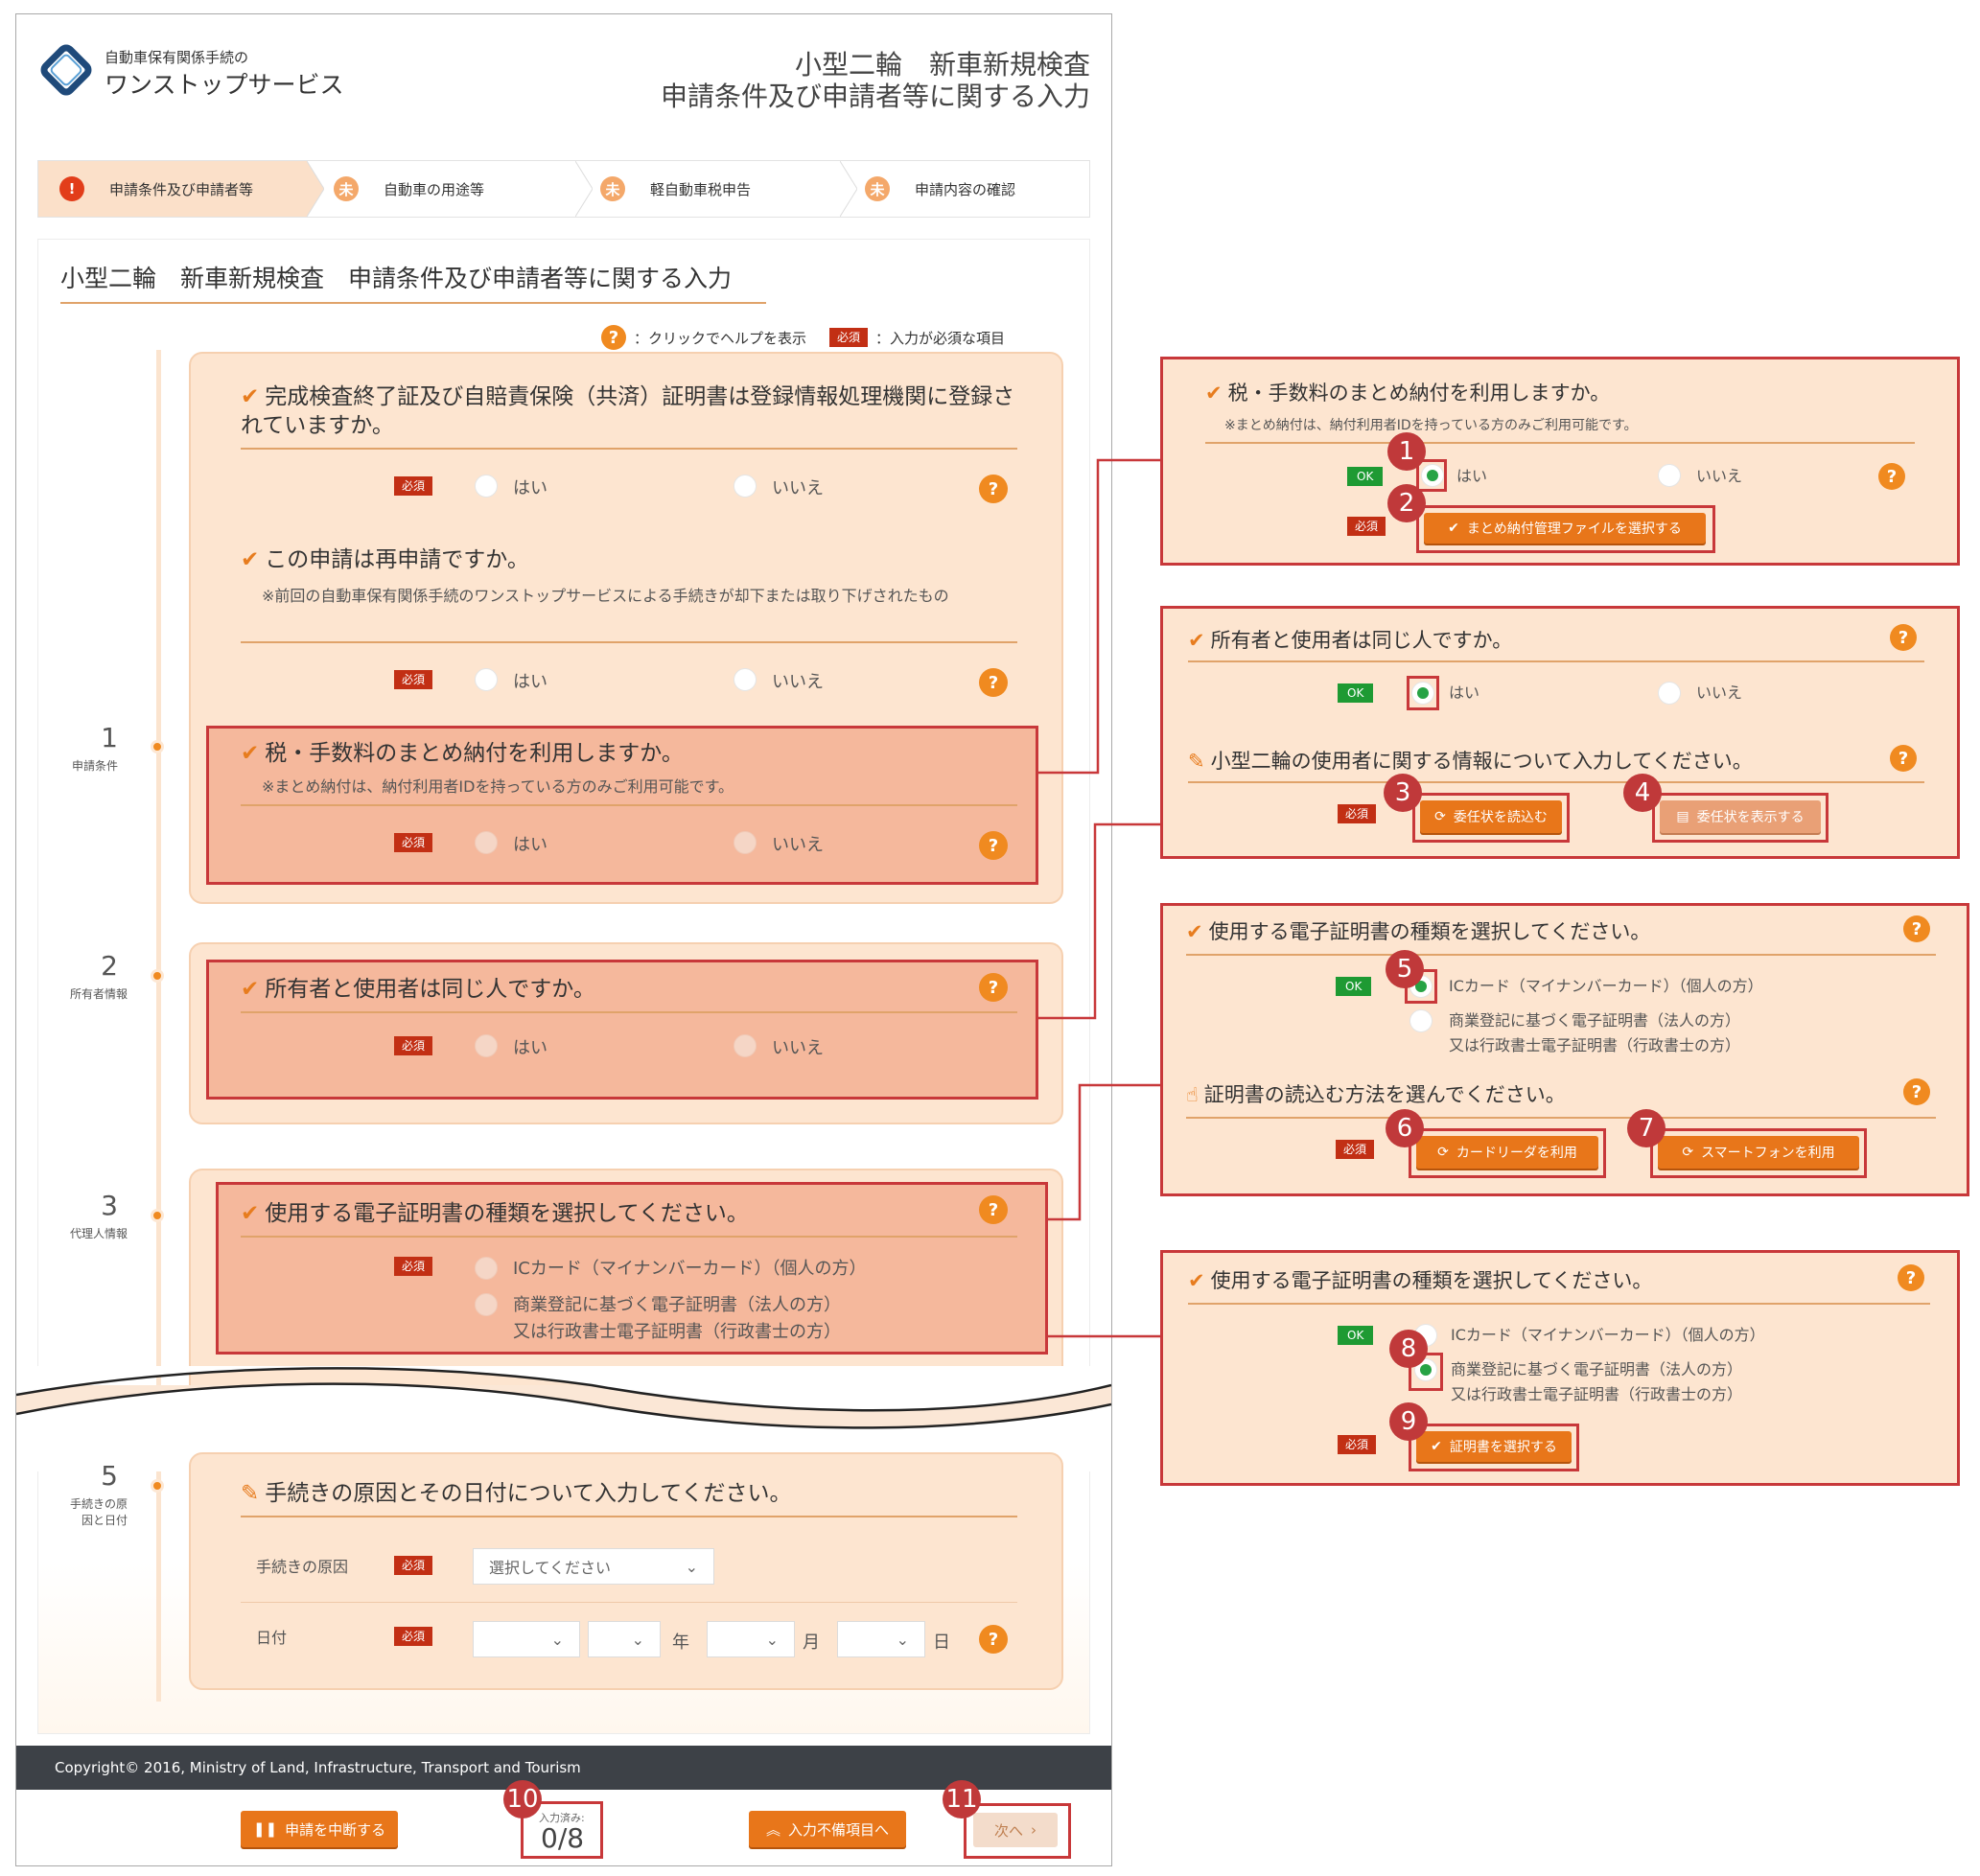  I want to click on incomplete-items-button: ︽ 入力不備項目へ, so click(828, 1829).